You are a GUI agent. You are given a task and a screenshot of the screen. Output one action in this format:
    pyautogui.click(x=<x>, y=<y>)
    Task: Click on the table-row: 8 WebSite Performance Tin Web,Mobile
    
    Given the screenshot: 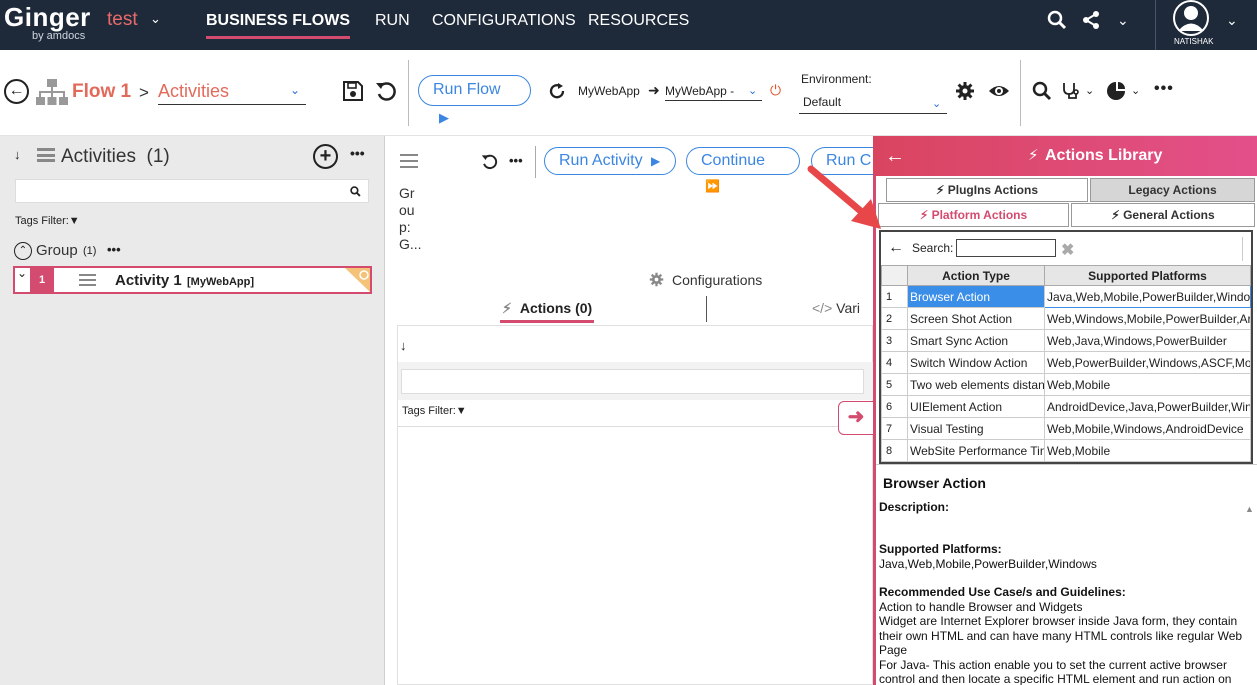 What is the action you would take?
    pyautogui.click(x=1066, y=450)
    